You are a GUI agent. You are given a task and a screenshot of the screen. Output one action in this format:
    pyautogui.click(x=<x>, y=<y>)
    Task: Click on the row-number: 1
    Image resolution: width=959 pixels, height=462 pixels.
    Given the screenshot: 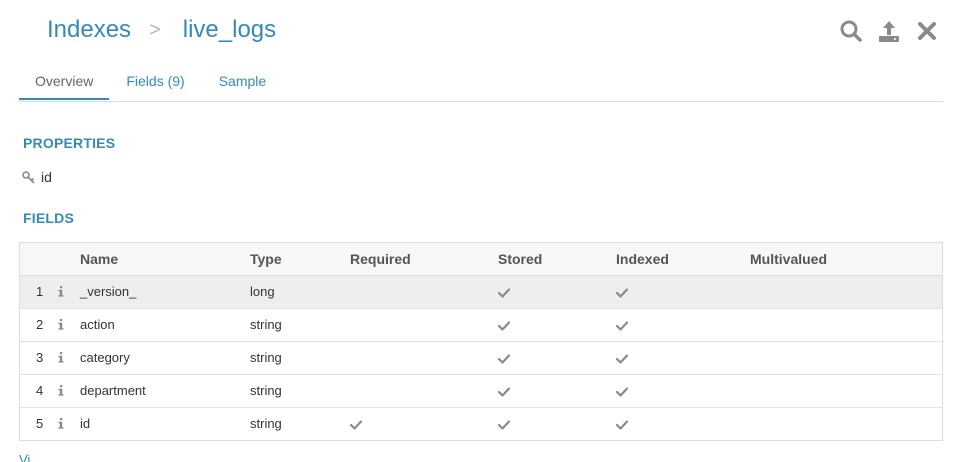 What is the action you would take?
    pyautogui.click(x=40, y=291)
    